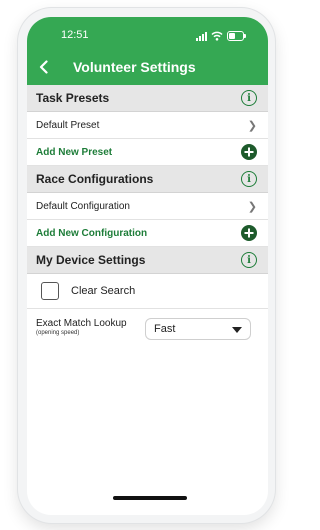 The height and width of the screenshot is (530, 320). I want to click on clear-search-checkbox, so click(50, 291).